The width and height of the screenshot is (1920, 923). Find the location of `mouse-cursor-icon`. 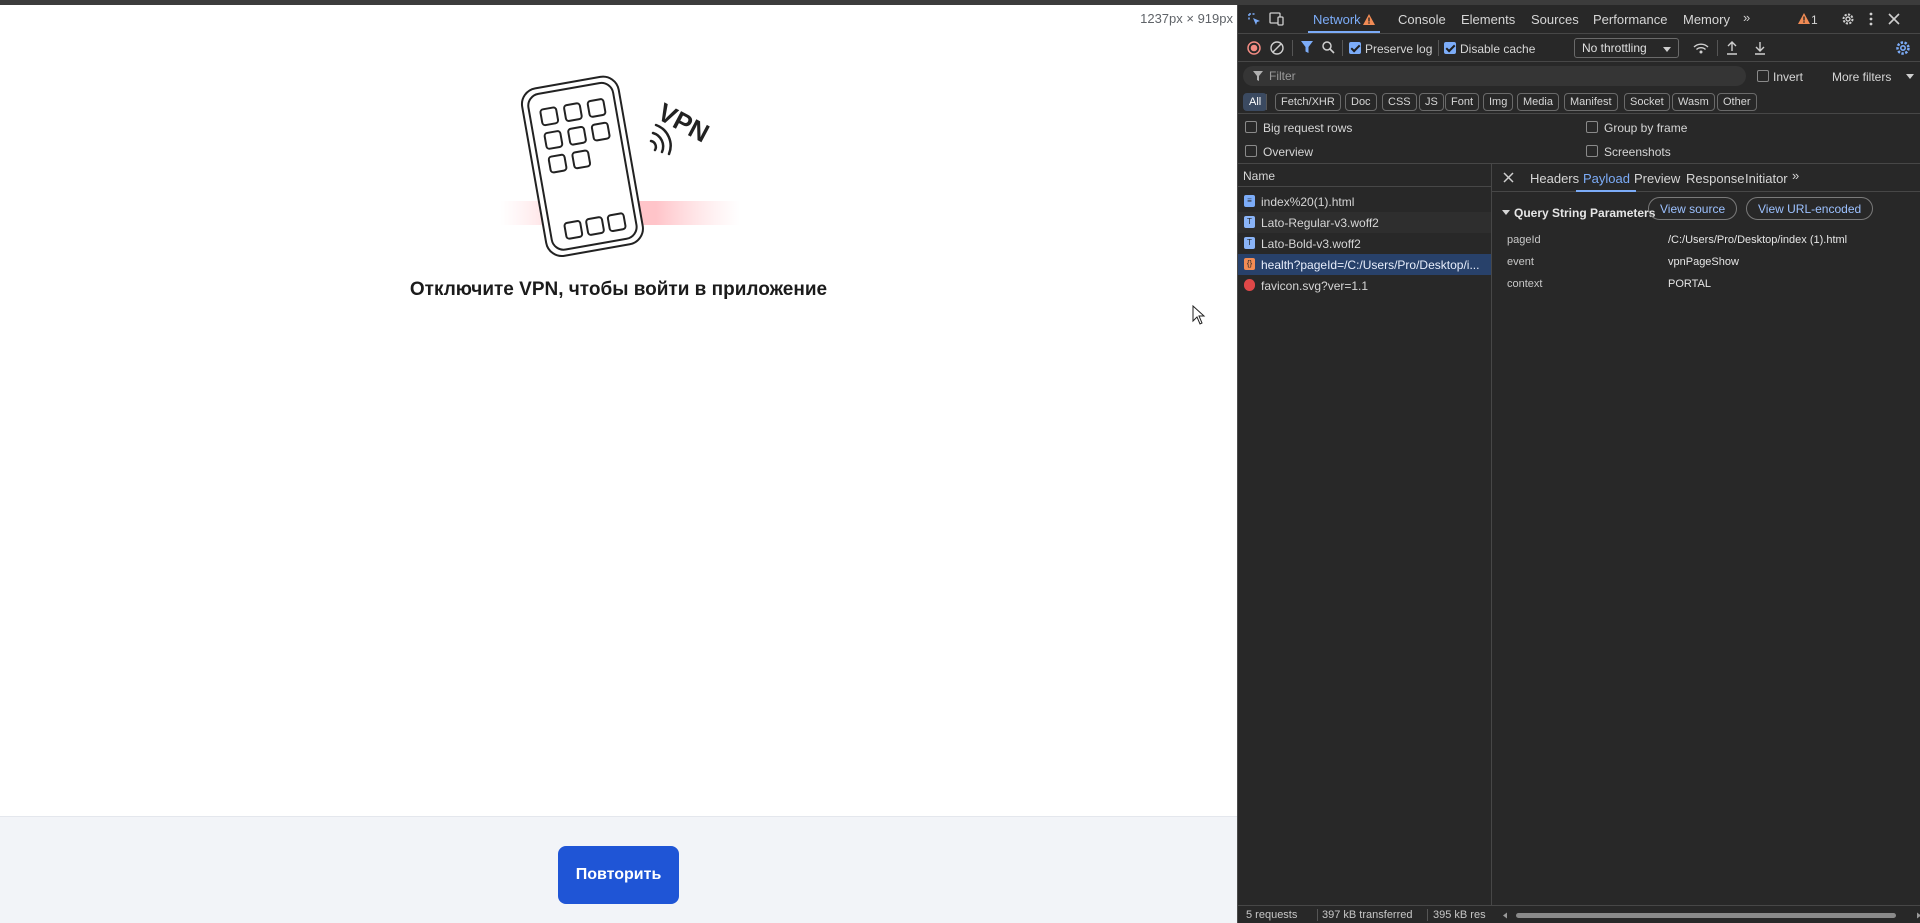

mouse-cursor-icon is located at coordinates (1199, 315).